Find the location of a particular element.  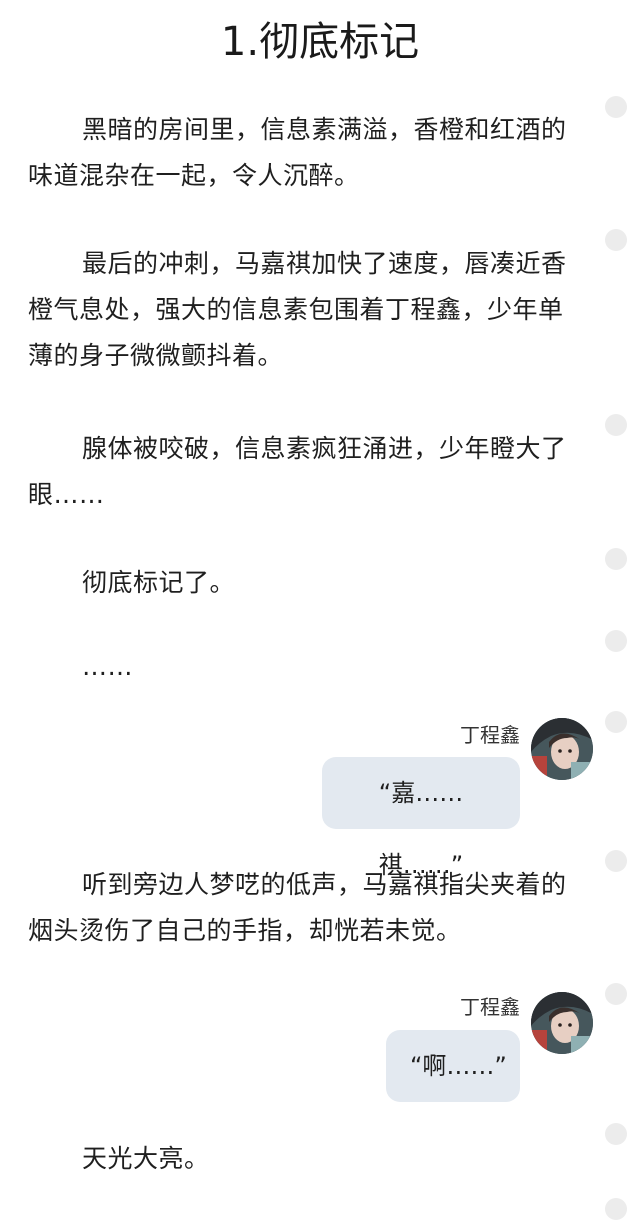

chapter-title: 1.彻底标记 is located at coordinates (320, 42).